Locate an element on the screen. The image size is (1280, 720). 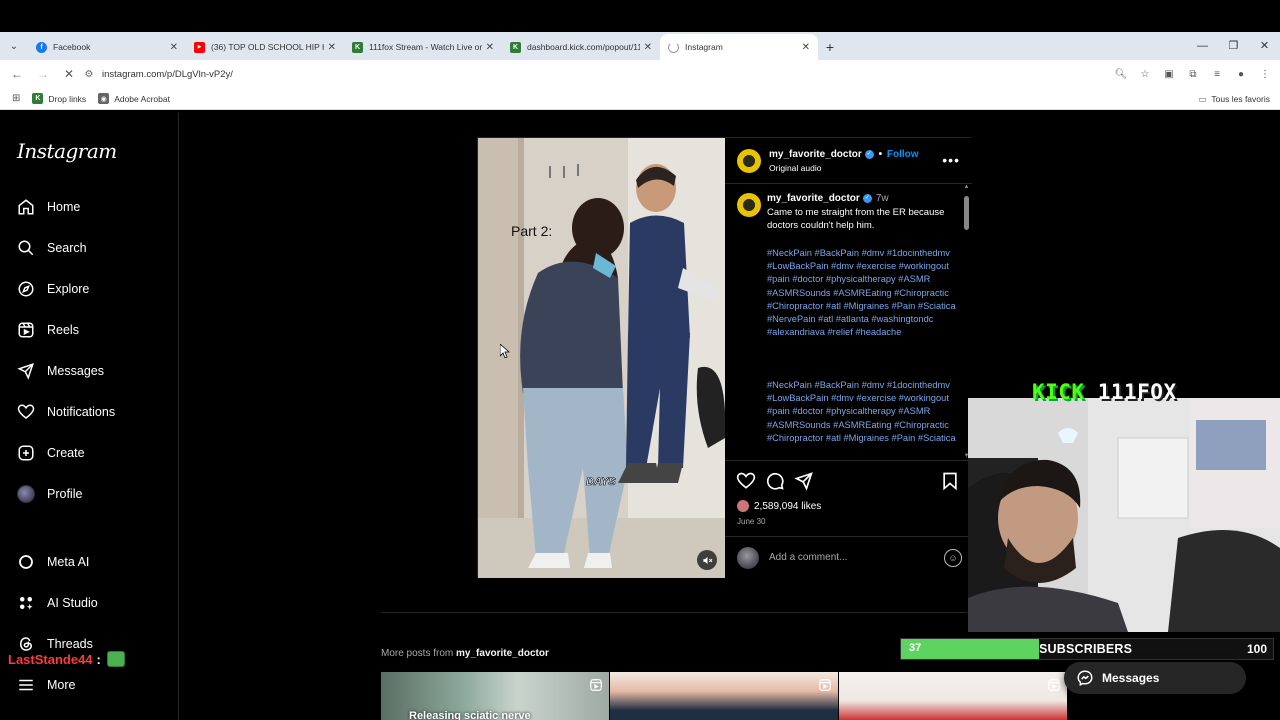
like-heart-icon is located at coordinates (746, 481).